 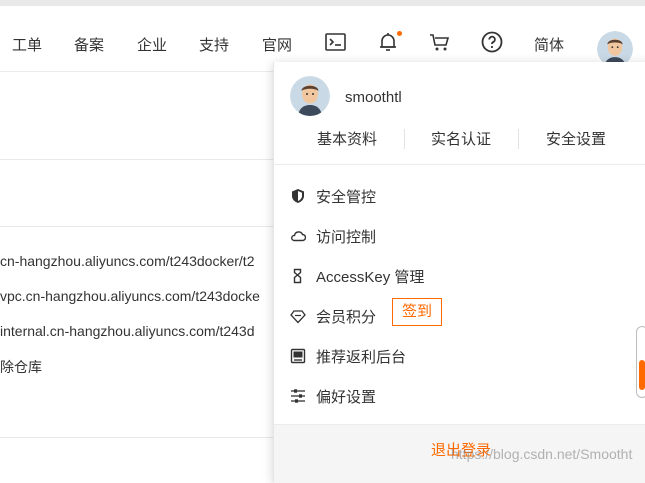 I want to click on terminal-icon, so click(x=336, y=42).